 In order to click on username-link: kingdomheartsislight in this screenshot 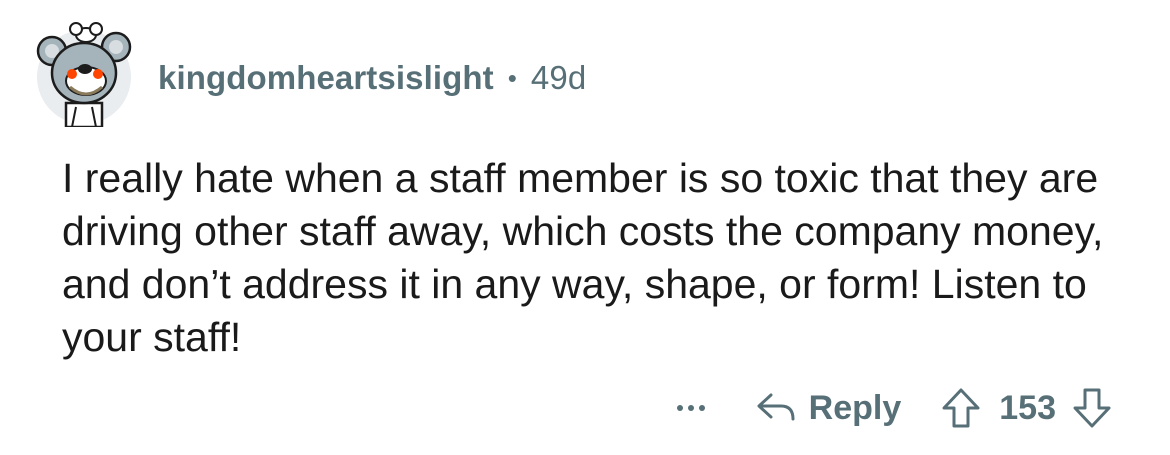, I will do `click(326, 78)`.